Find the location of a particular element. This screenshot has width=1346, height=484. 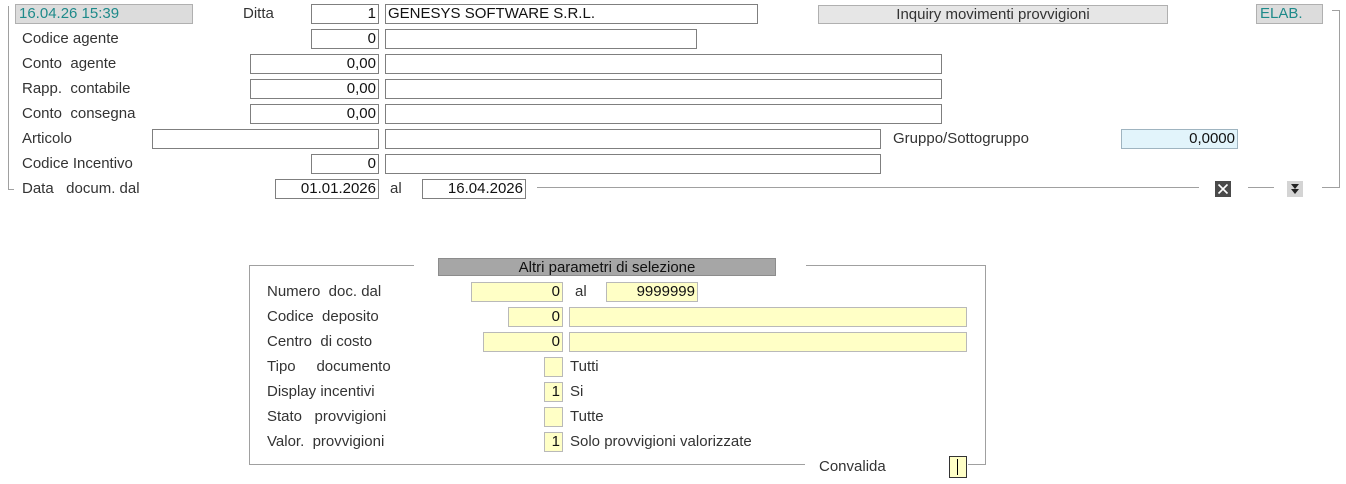

conto-agente-desc is located at coordinates (663, 64).